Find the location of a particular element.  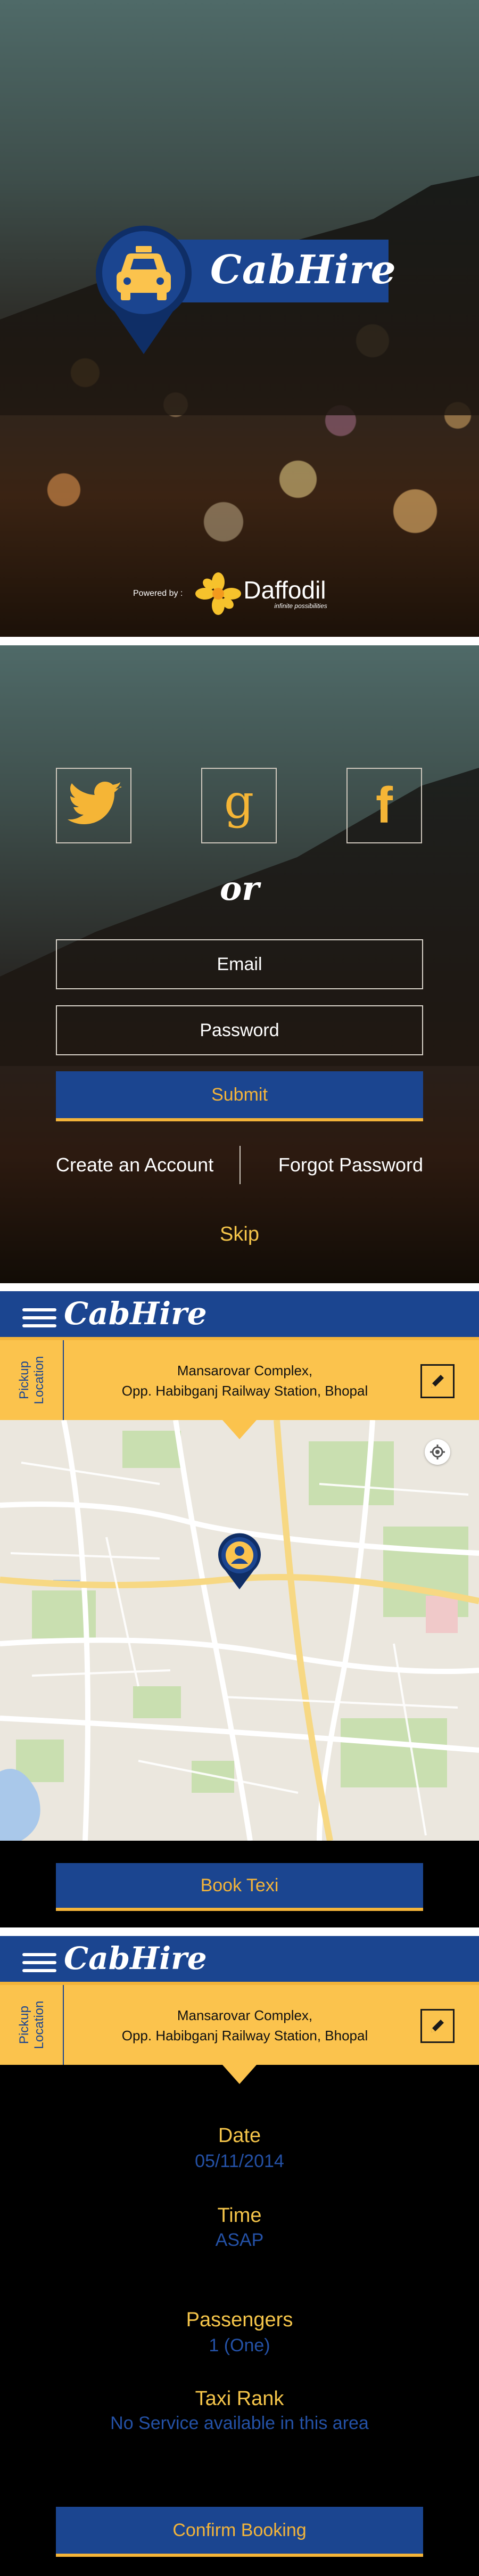

facebook-login-button: f is located at coordinates (384, 805).